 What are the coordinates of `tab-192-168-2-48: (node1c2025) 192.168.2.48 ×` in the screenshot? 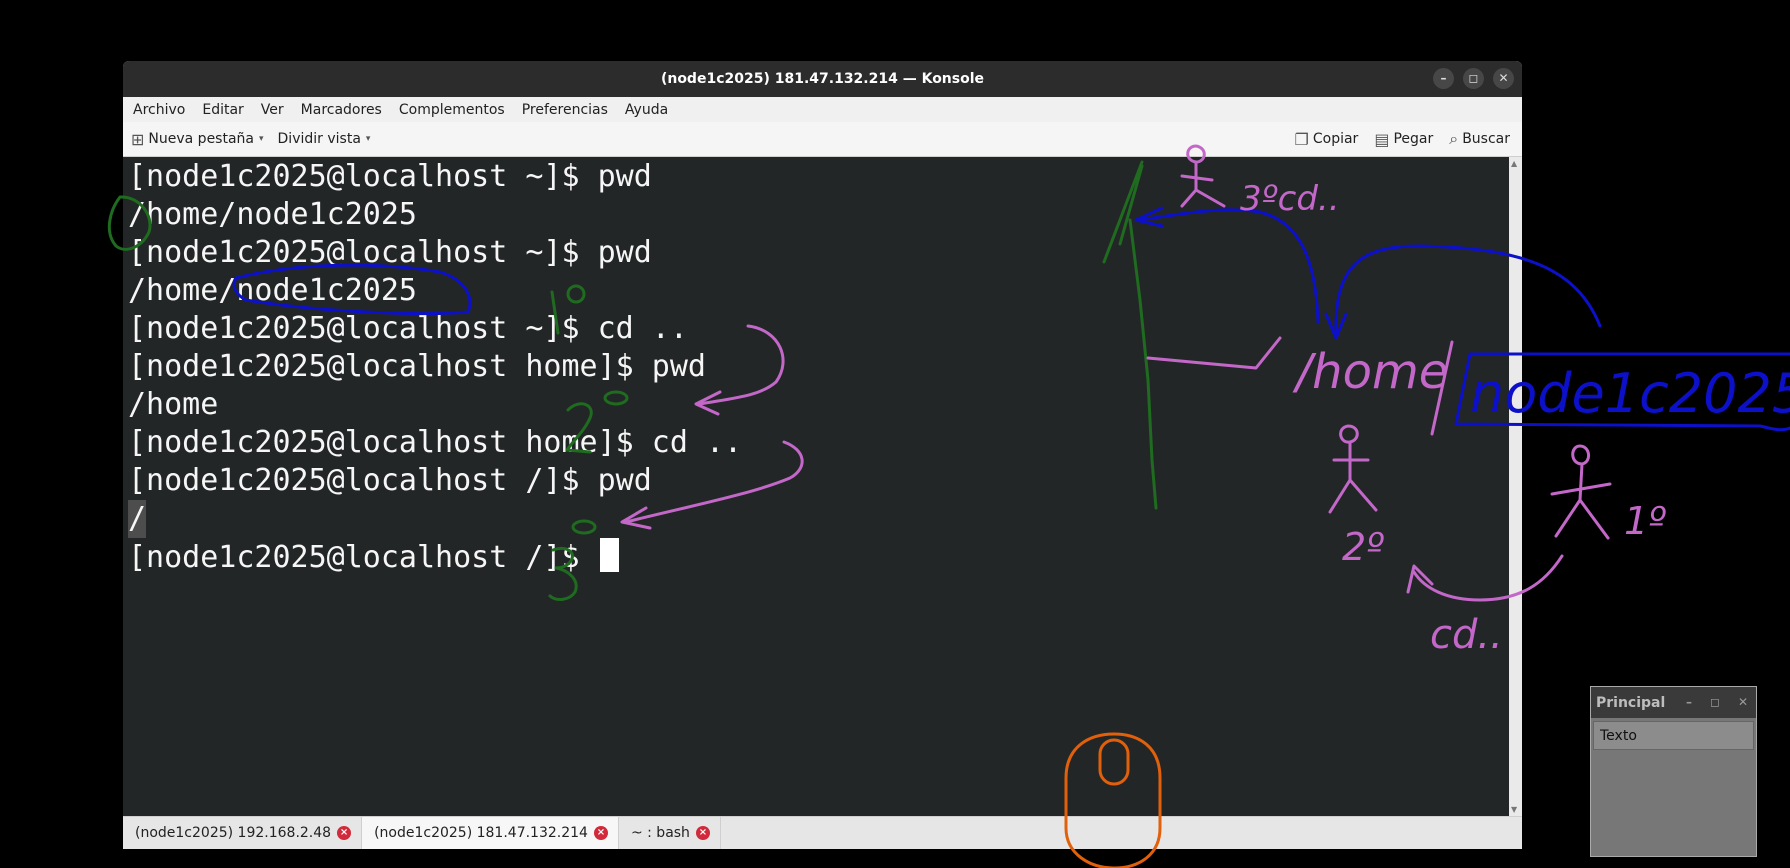 It's located at (243, 833).